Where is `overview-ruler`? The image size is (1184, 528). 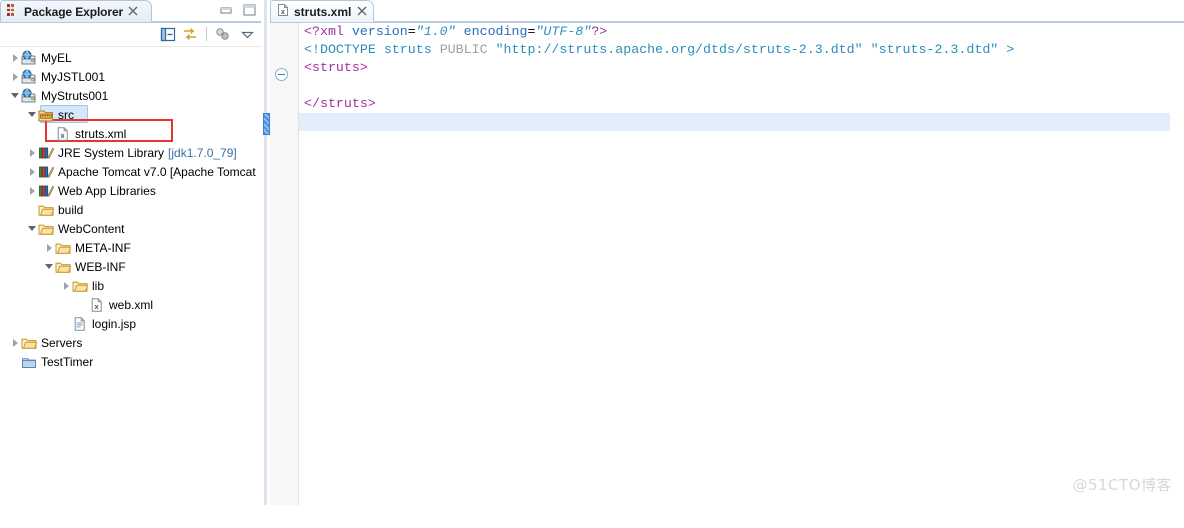
overview-ruler is located at coordinates (1177, 287).